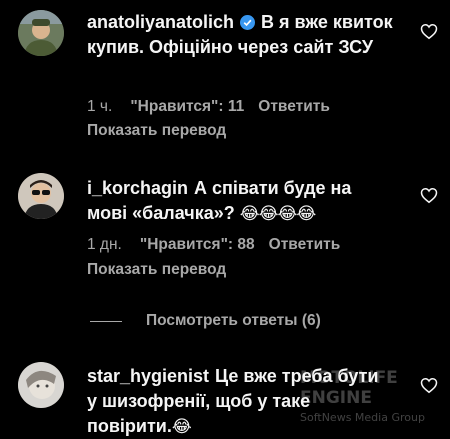 This screenshot has width=450, height=439. What do you see at coordinates (187, 106) in the screenshot?
I see `likes-count: "Нравится": 11` at bounding box center [187, 106].